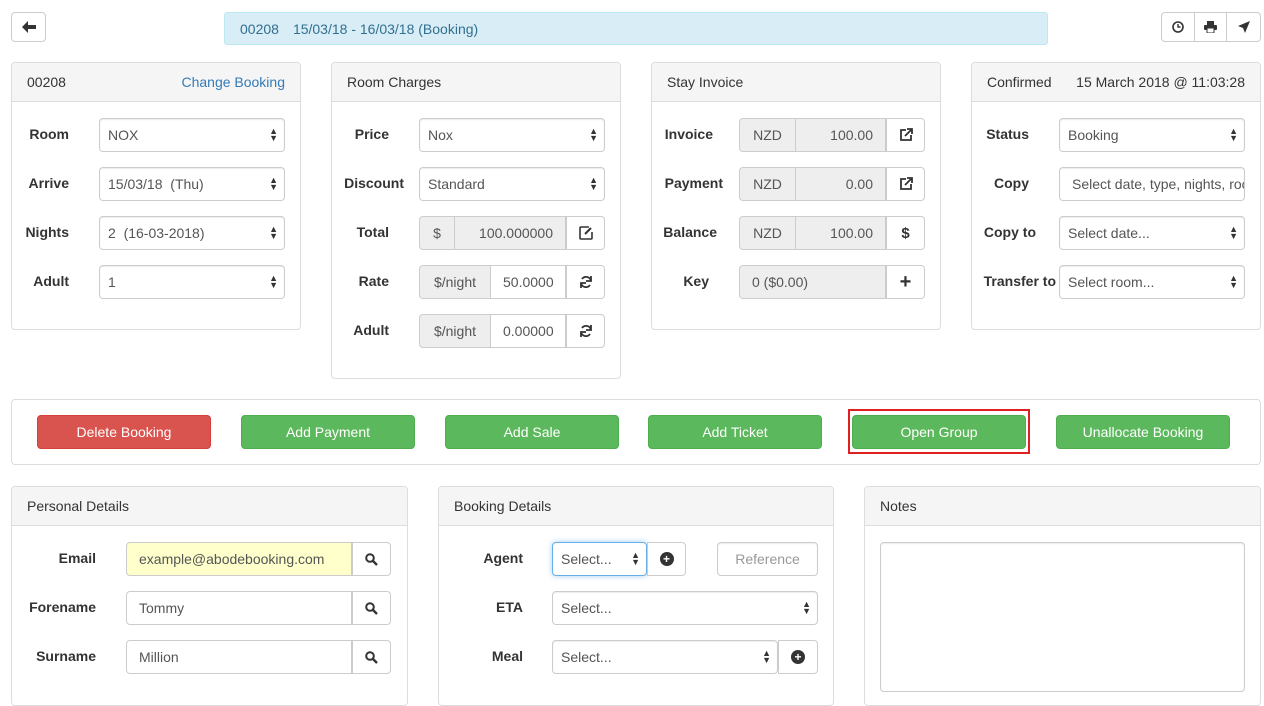  What do you see at coordinates (1211, 27) in the screenshot?
I see `print-button` at bounding box center [1211, 27].